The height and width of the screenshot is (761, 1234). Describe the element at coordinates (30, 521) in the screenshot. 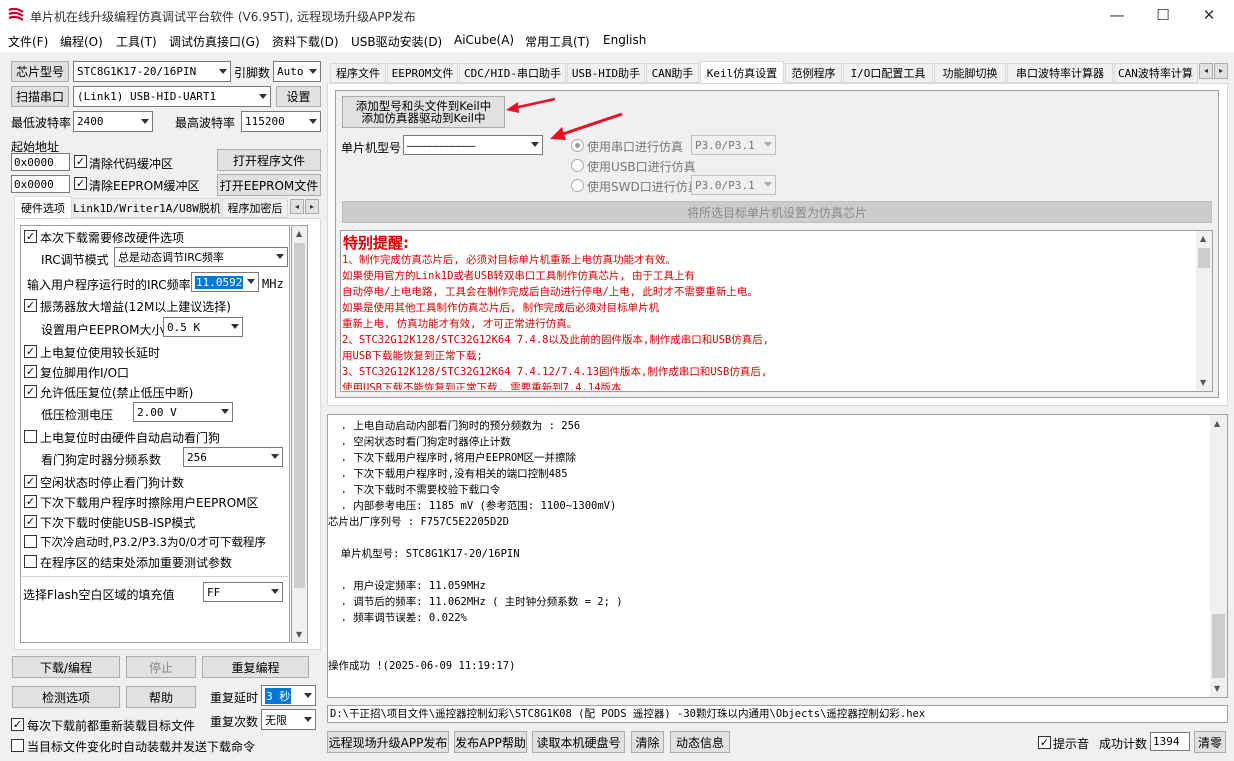

I see `usb-isp-checkbox: ✓` at that location.